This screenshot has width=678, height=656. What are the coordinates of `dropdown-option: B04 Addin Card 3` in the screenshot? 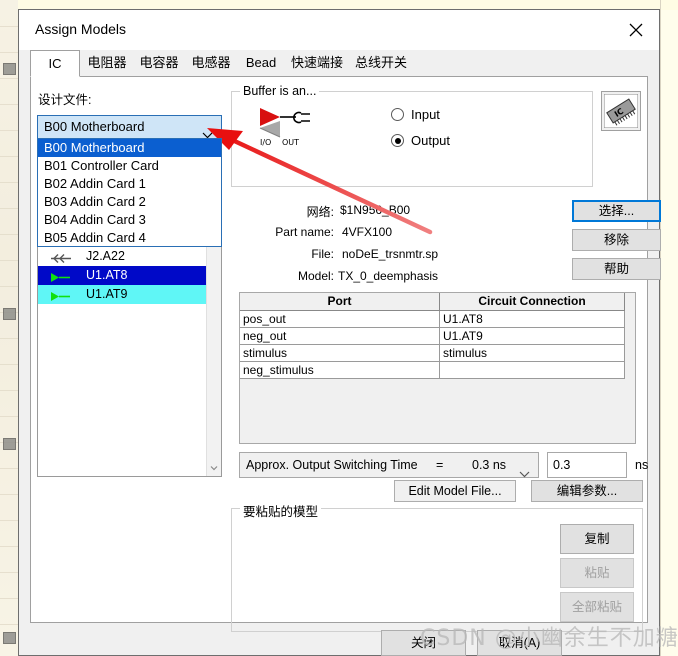 It's located at (129, 220).